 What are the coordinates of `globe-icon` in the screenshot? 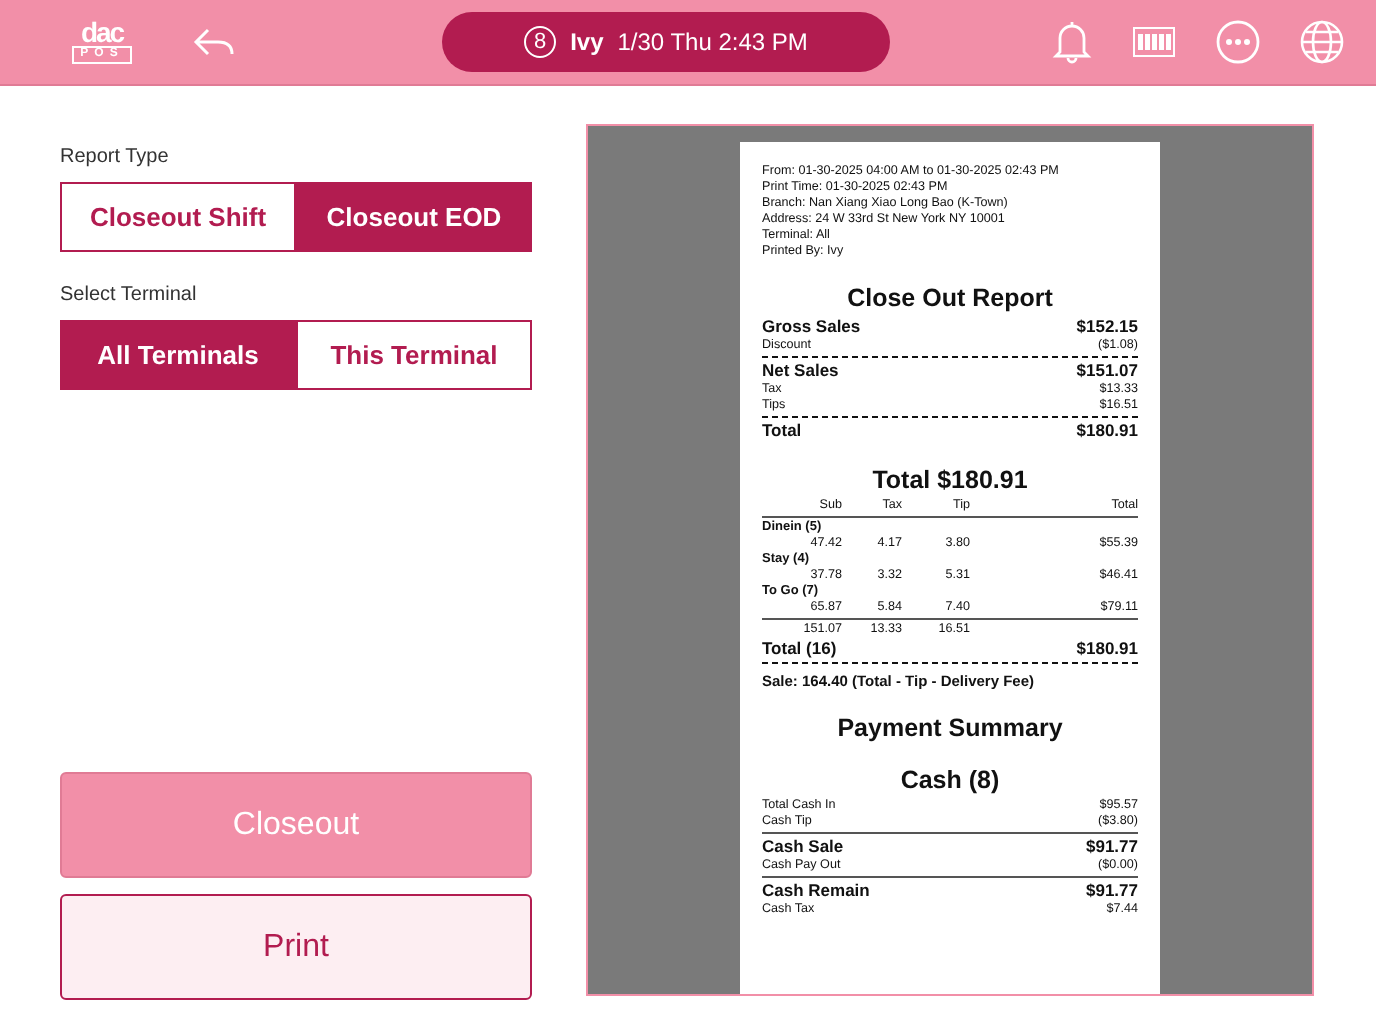 It's located at (1322, 42).